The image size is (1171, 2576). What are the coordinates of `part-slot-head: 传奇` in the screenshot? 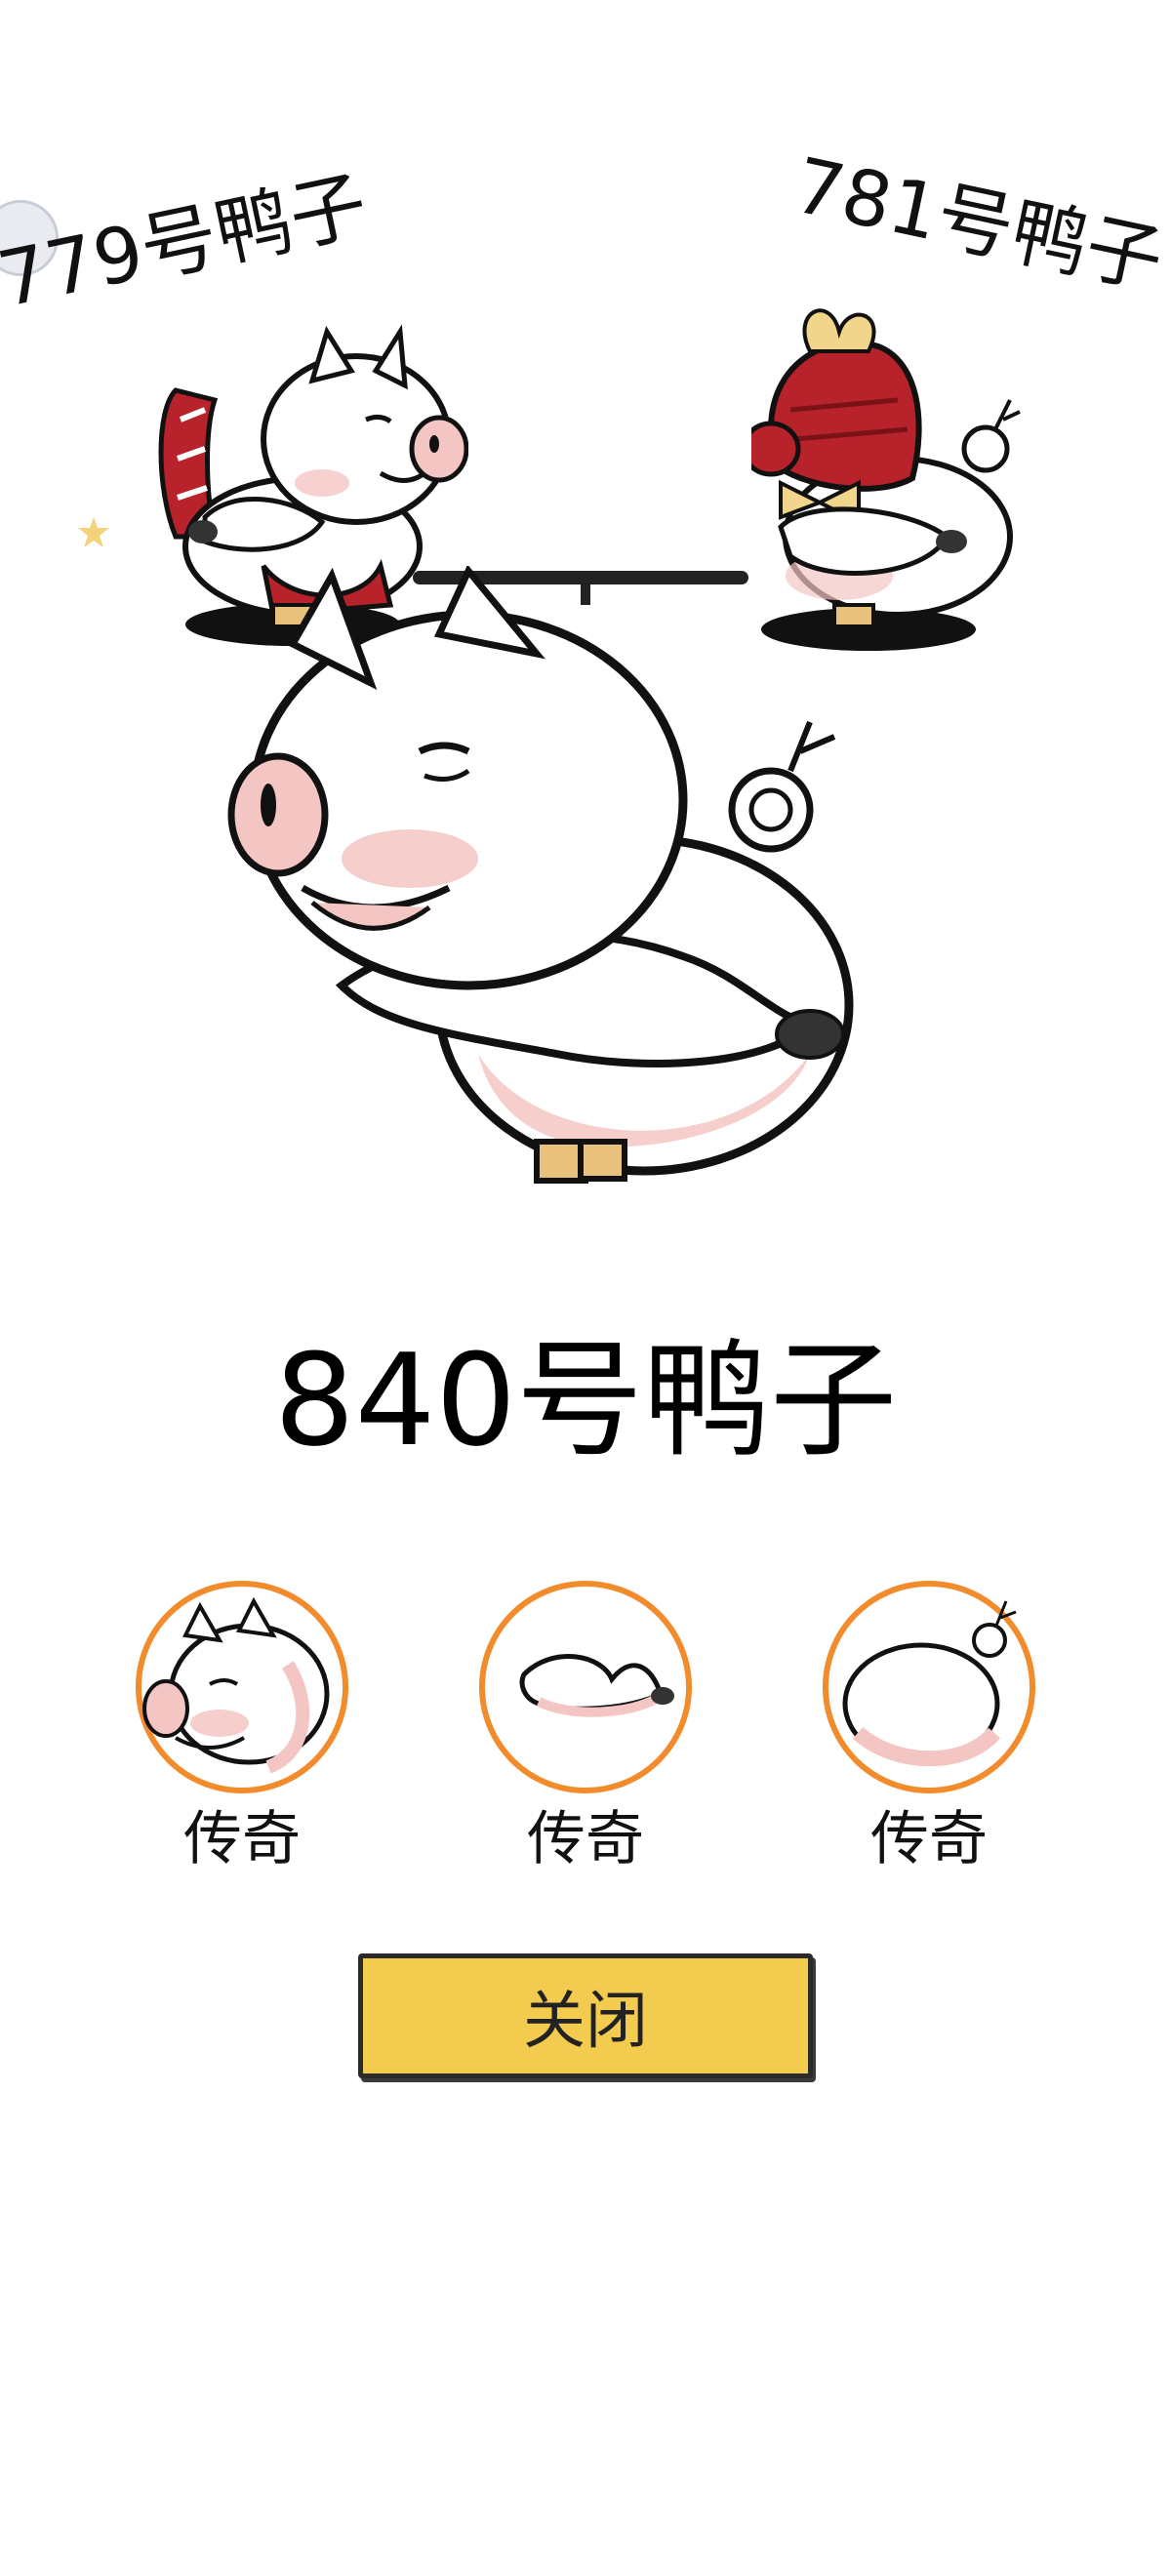 It's located at (242, 1726).